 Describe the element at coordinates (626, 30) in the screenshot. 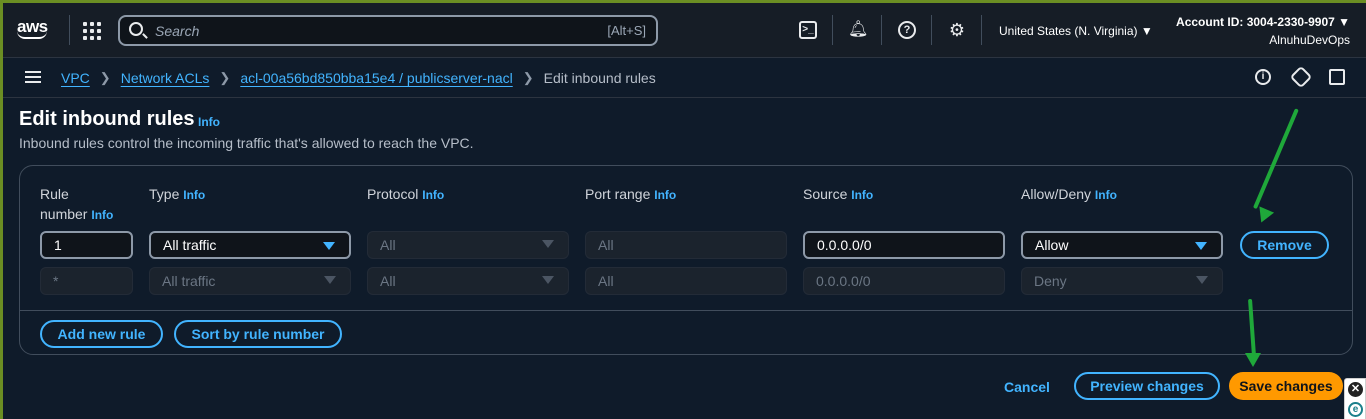

I see `search-shortcut: [Alt+S]` at that location.